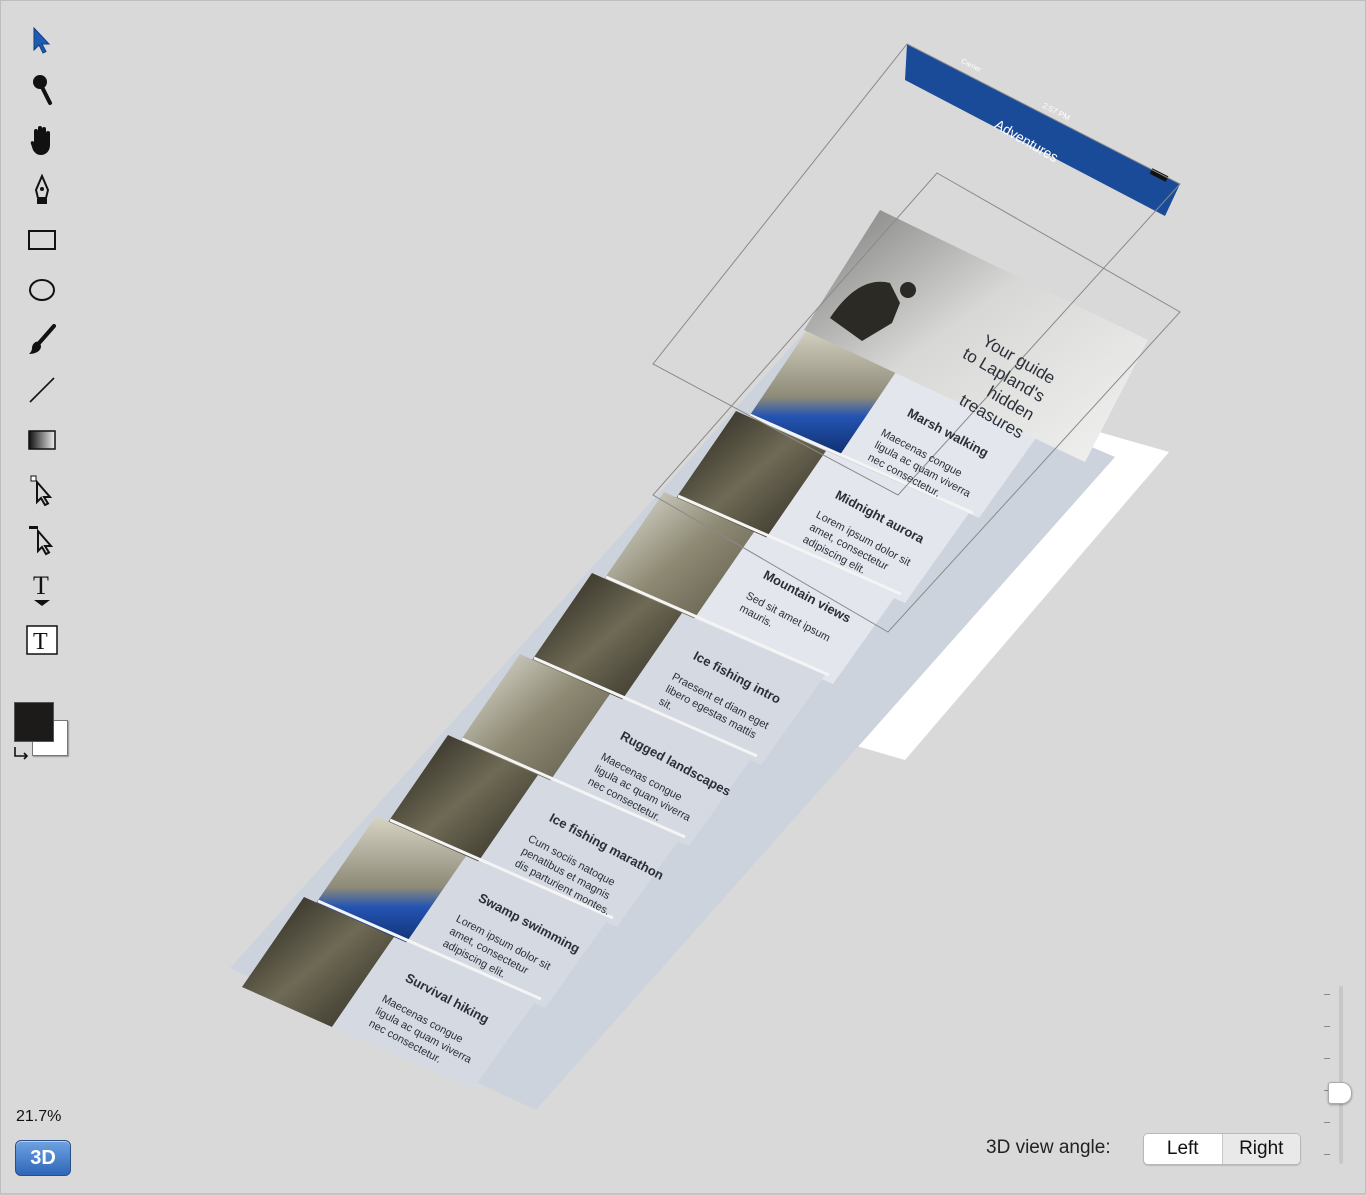 The image size is (1366, 1196). I want to click on ellipse-icon, so click(42, 290).